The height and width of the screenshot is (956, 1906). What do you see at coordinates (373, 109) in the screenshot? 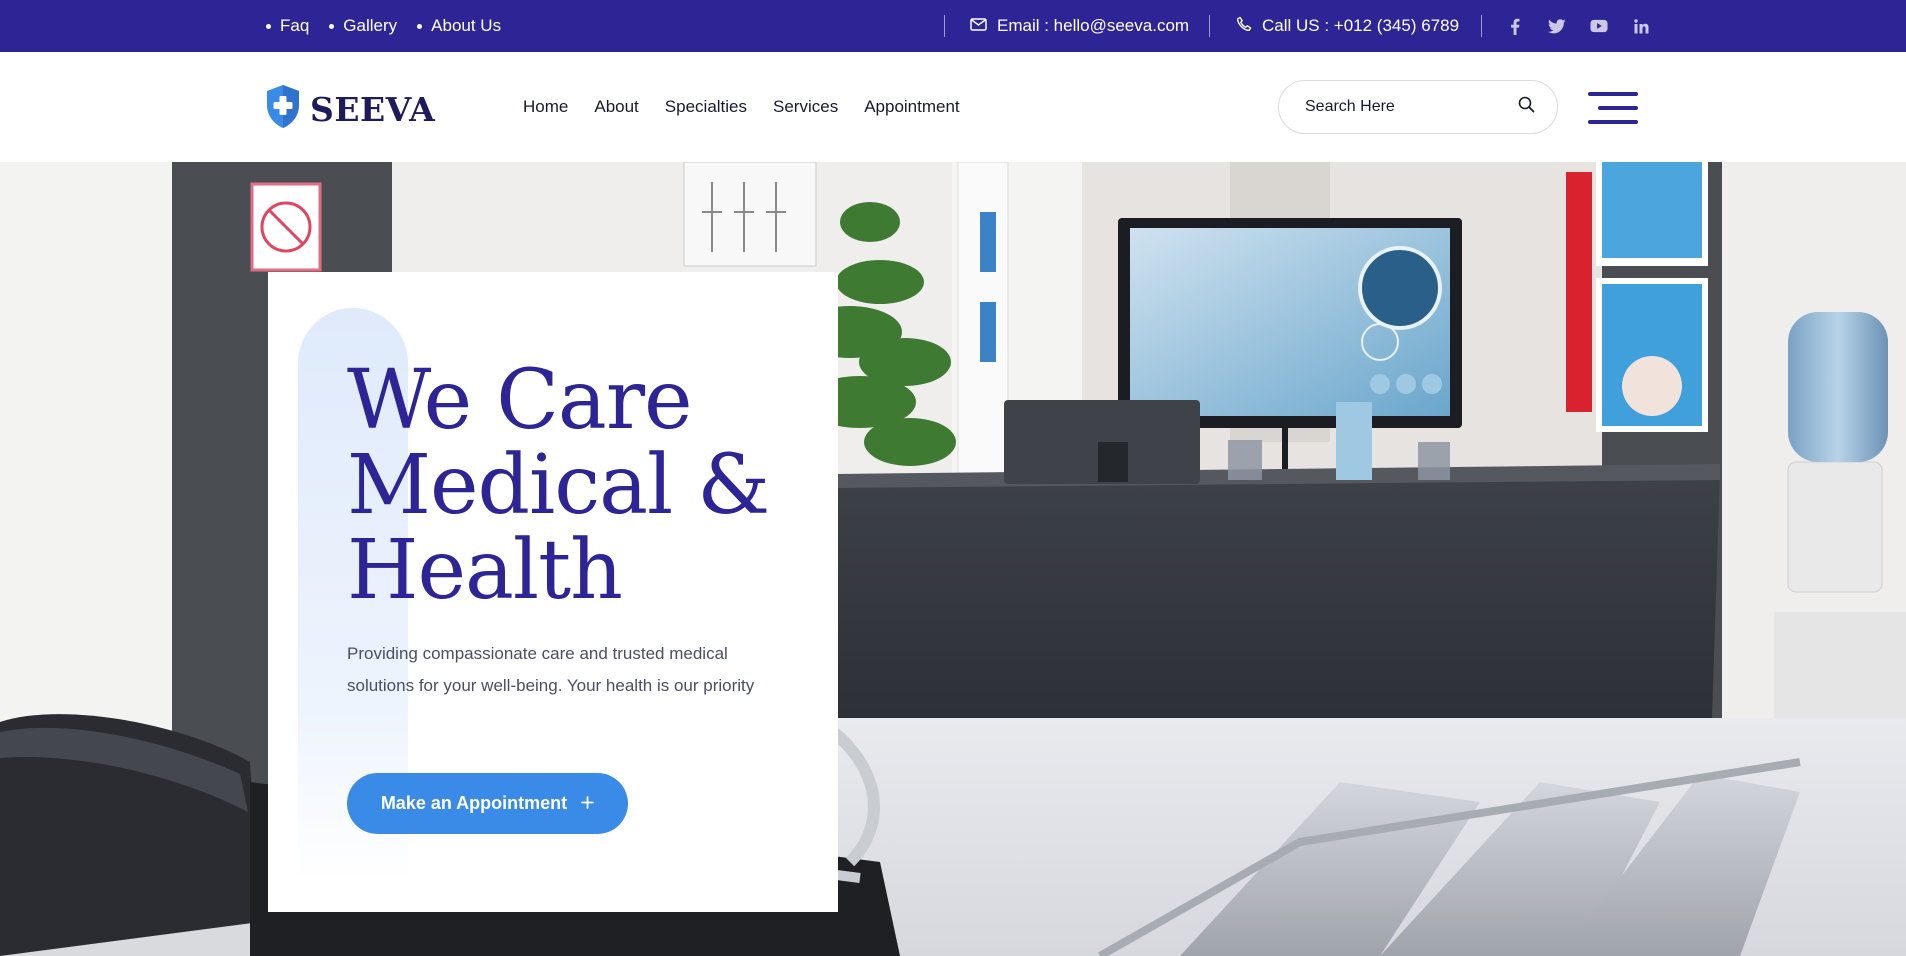
I see `logo-text: SEEVA` at bounding box center [373, 109].